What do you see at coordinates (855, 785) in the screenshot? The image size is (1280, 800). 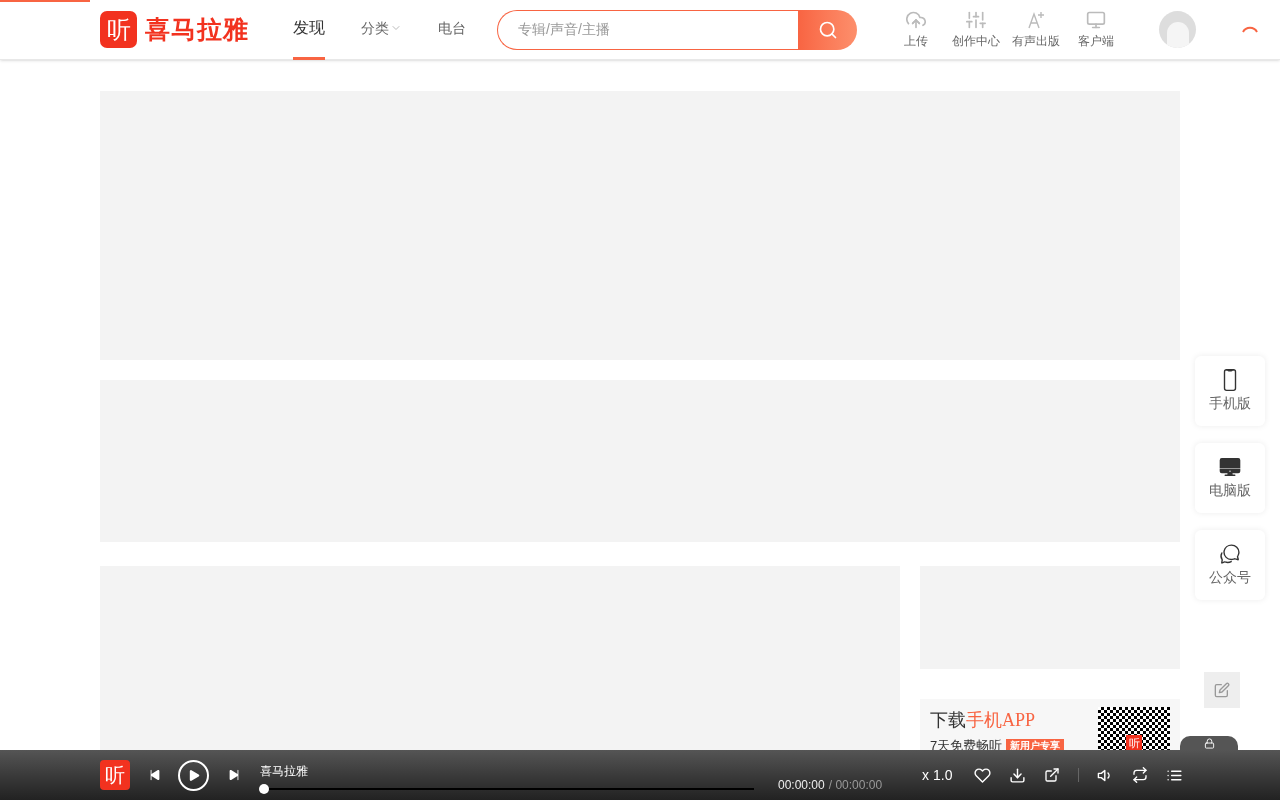 I see `total-time: / 00:00:00` at bounding box center [855, 785].